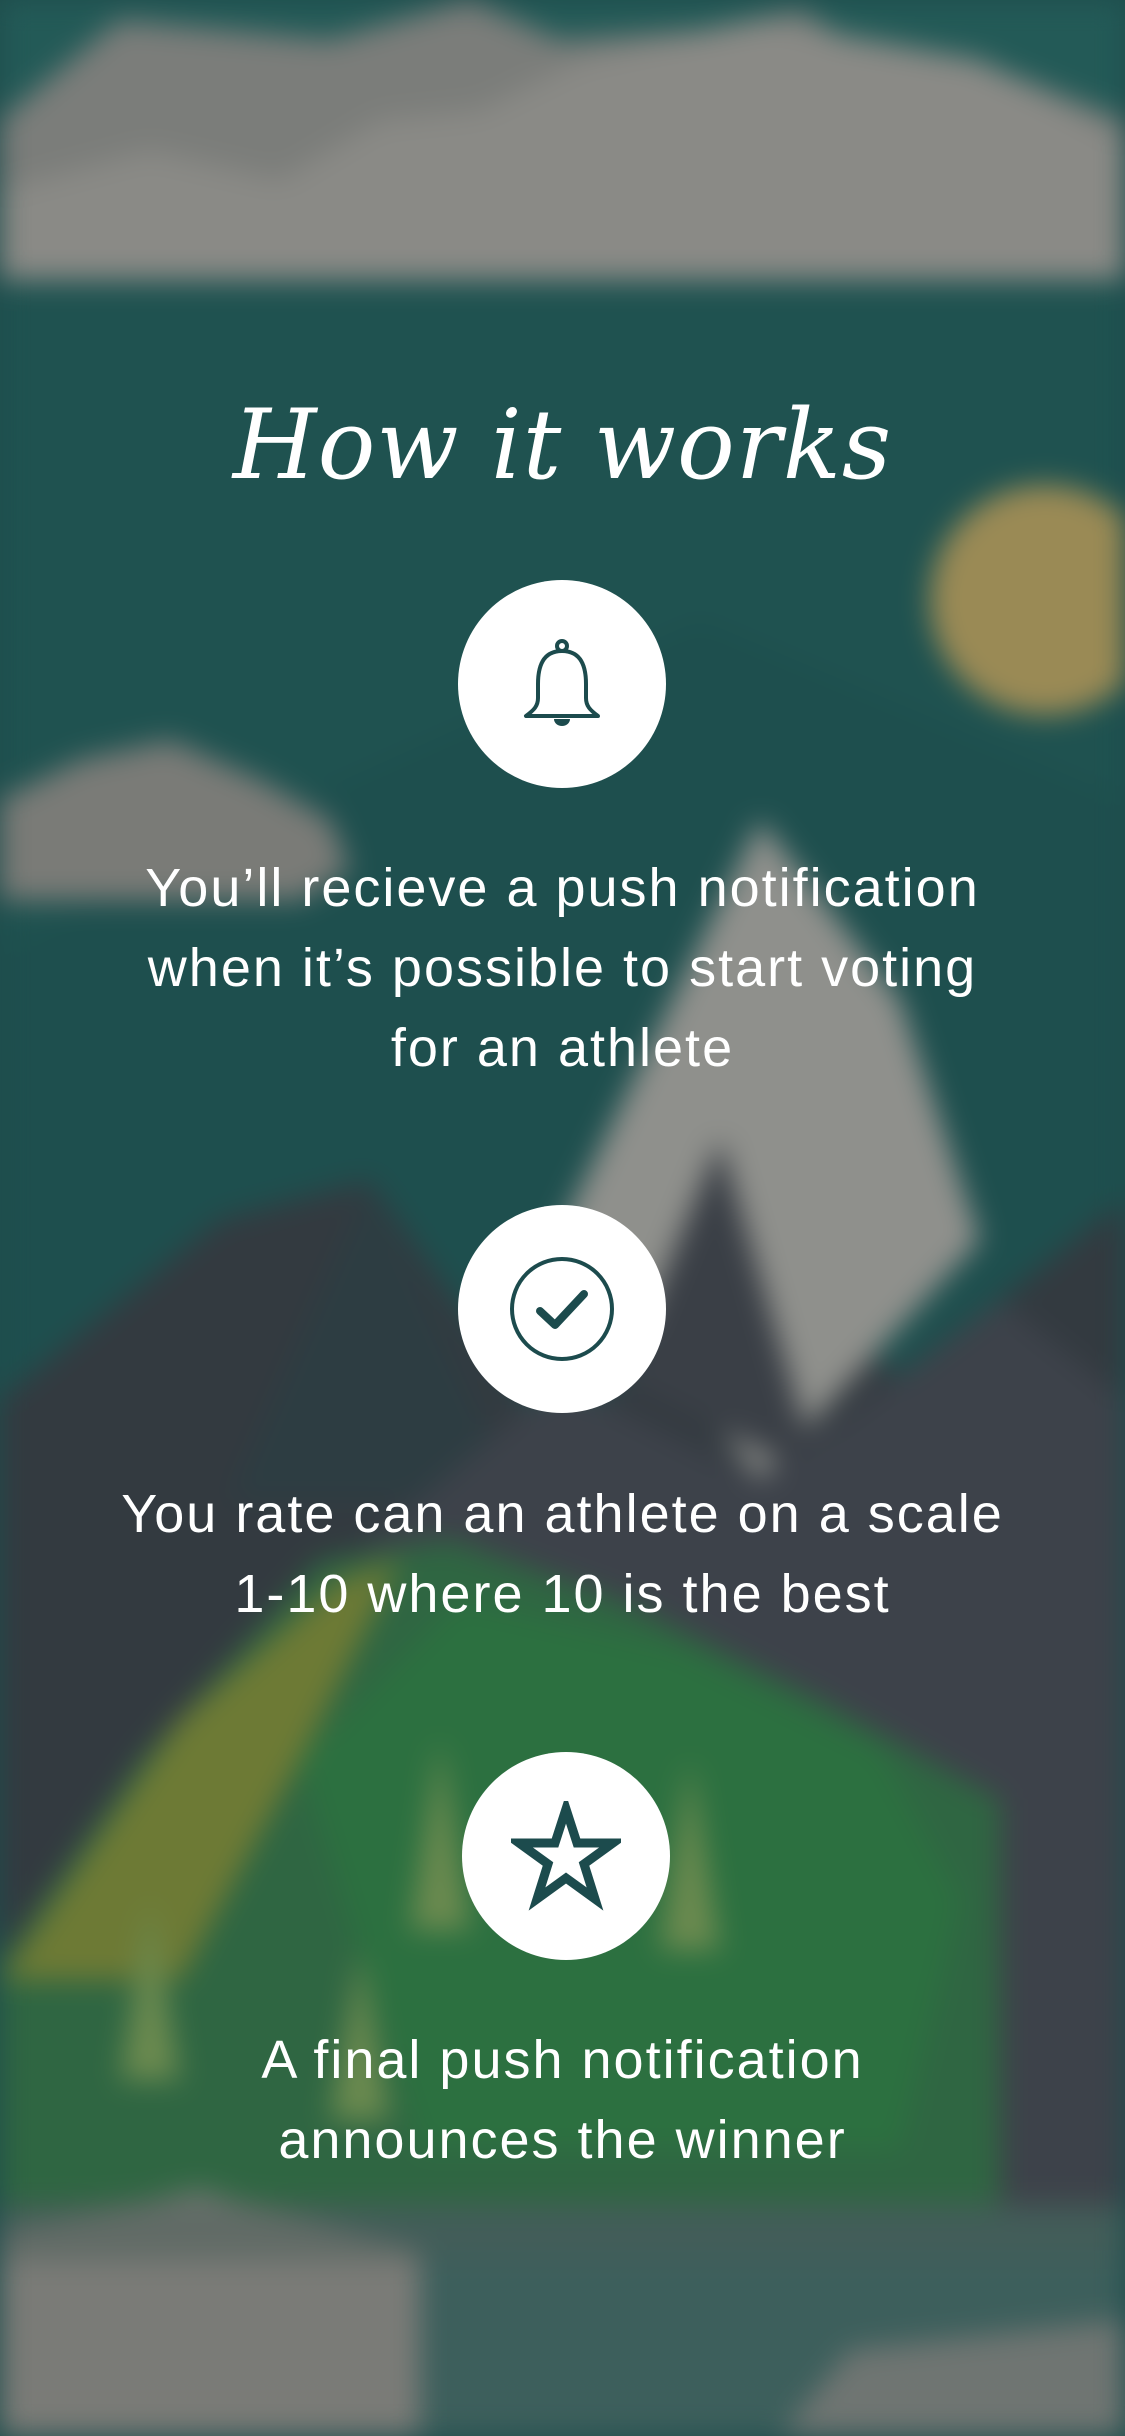  I want to click on check-icon-circle, so click(562, 1309).